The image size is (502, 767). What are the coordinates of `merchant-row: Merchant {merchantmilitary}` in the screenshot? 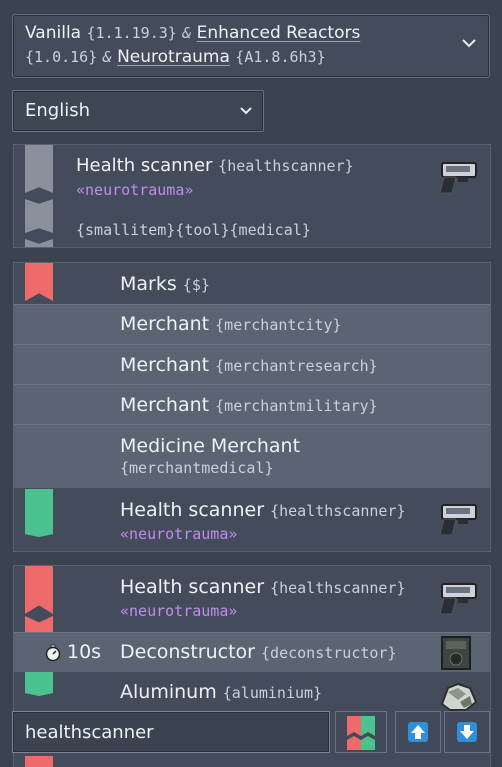 It's located at (252, 404).